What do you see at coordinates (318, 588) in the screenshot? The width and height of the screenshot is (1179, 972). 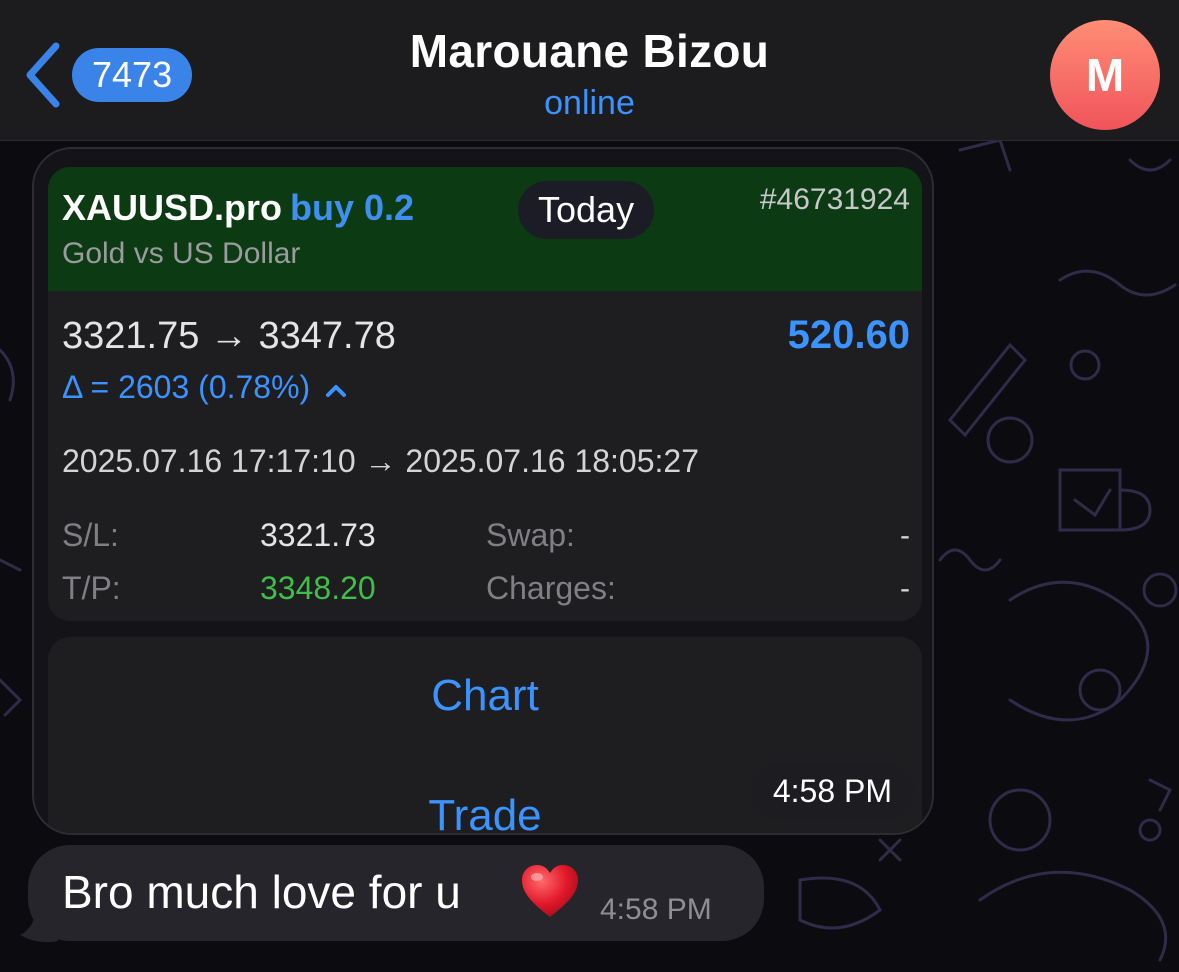 I see `tp-value: 3348.20` at bounding box center [318, 588].